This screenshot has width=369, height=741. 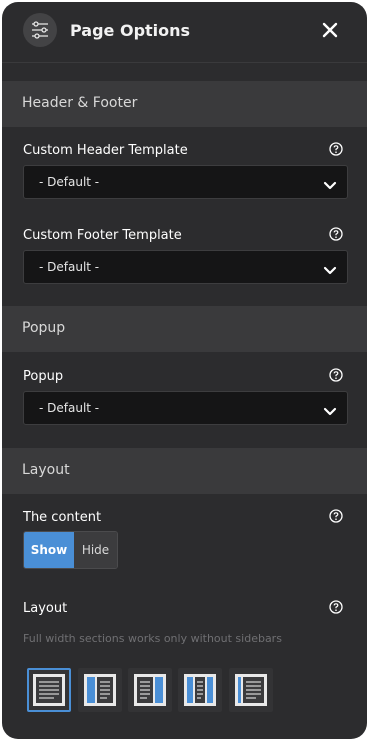 What do you see at coordinates (45, 608) in the screenshot?
I see `layout-label: Layout` at bounding box center [45, 608].